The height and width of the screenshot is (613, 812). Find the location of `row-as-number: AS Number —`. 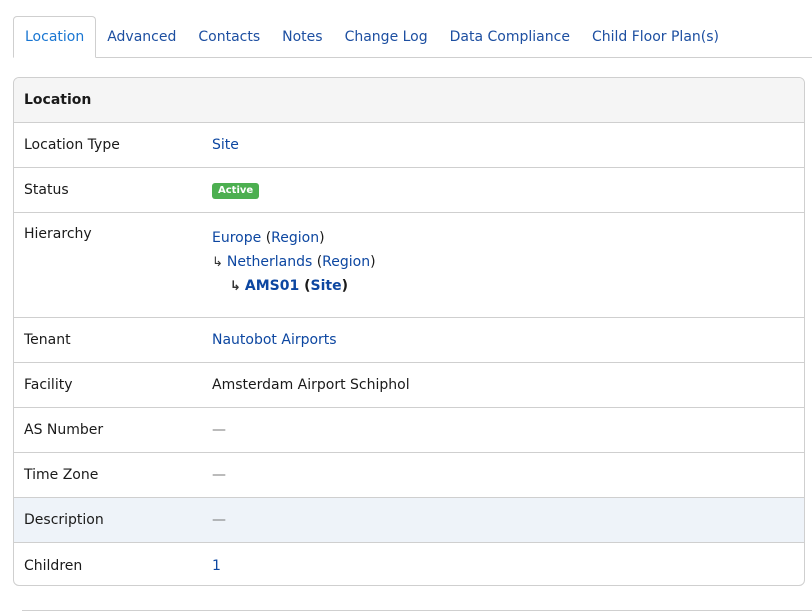

row-as-number: AS Number — is located at coordinates (409, 430).